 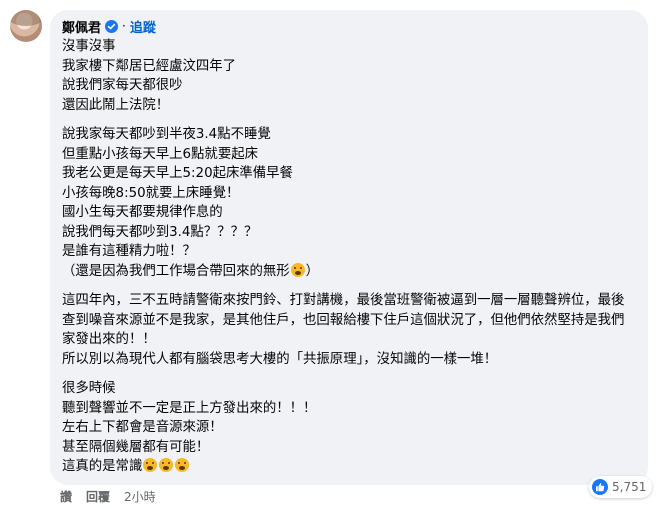 I want to click on text-line-with-emoji: （還是因為我們工作場合帶回來的無形 ）, so click(x=349, y=272).